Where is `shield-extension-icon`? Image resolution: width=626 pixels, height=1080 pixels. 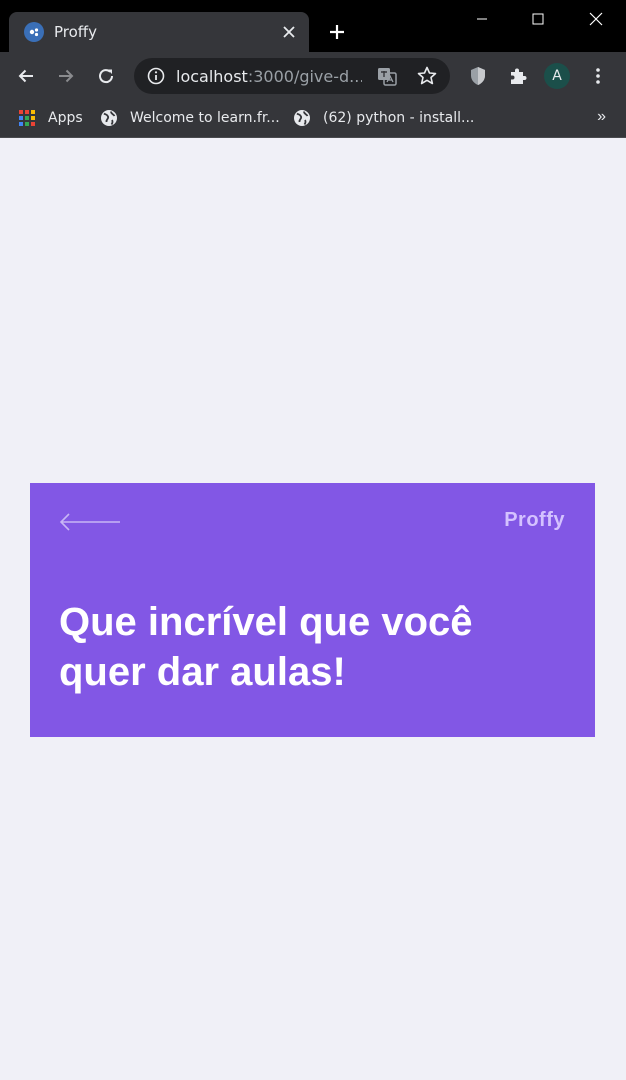
shield-extension-icon is located at coordinates (478, 76).